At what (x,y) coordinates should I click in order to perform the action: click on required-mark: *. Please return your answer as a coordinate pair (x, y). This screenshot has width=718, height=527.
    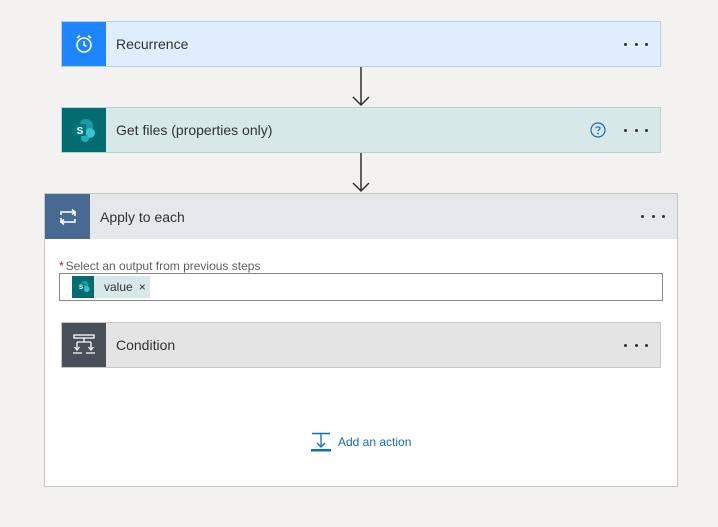
    Looking at the image, I should click on (61, 266).